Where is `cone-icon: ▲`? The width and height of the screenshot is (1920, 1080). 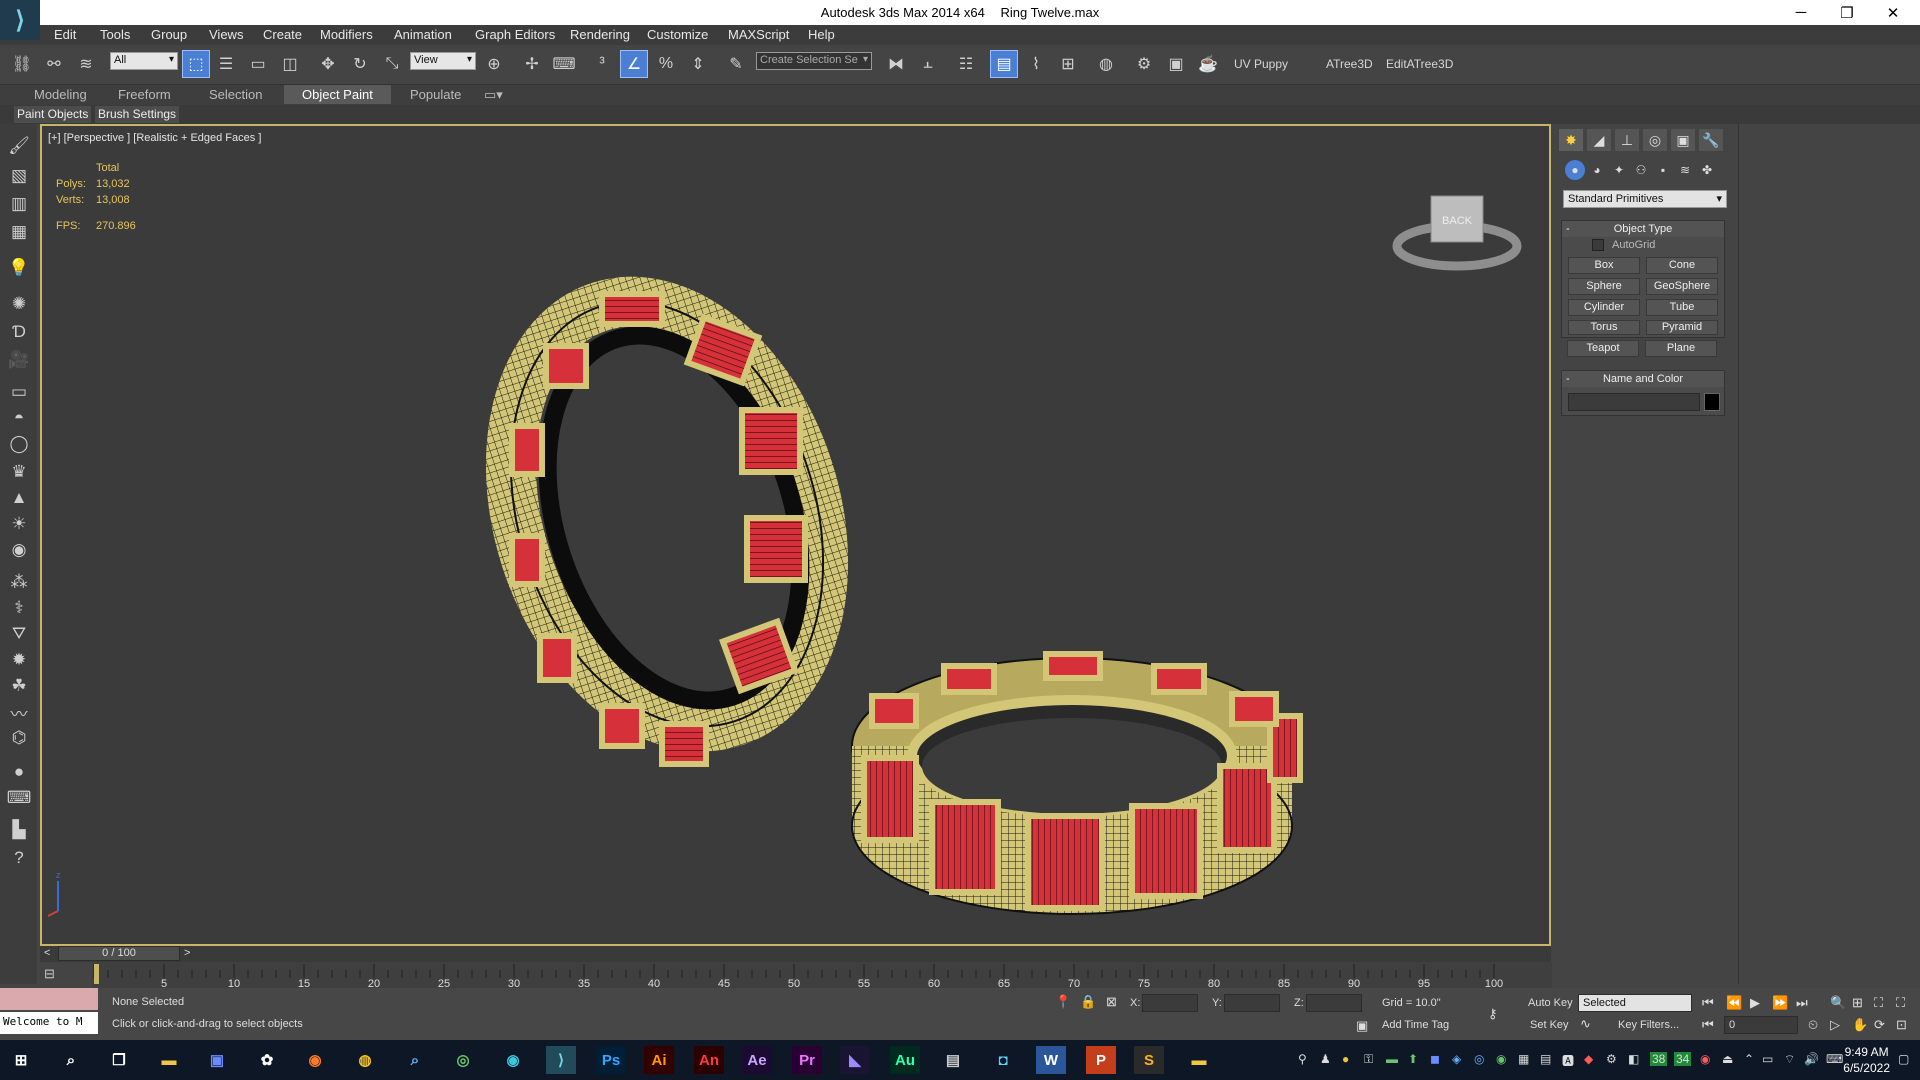
cone-icon: ▲ is located at coordinates (19, 498).